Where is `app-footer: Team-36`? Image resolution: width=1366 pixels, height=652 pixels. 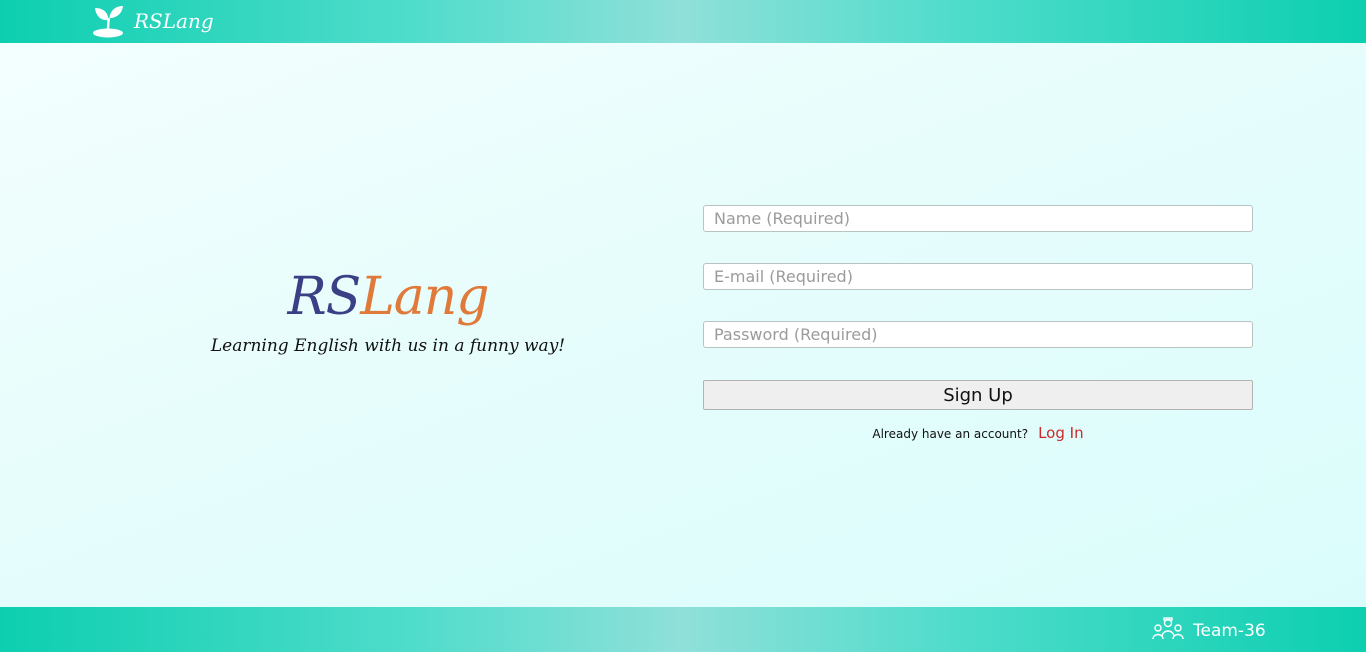 app-footer: Team-36 is located at coordinates (683, 629).